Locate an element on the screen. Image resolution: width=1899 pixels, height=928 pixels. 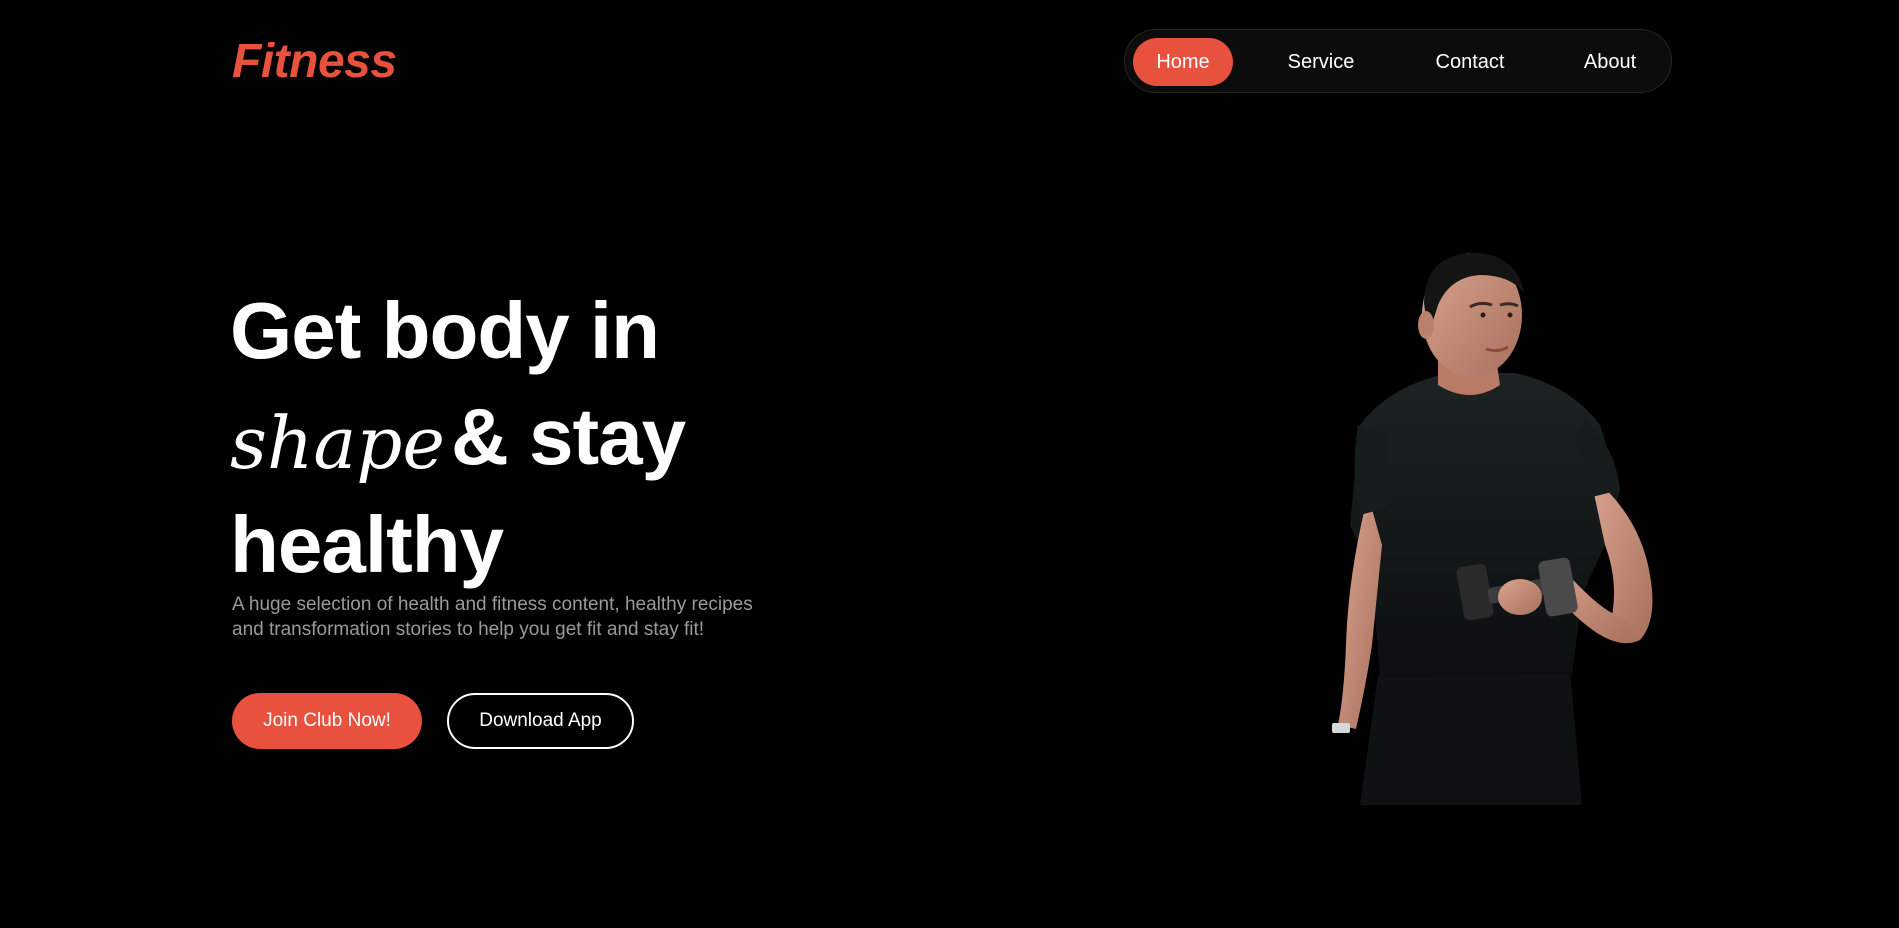
nav-item-about: About is located at coordinates (1610, 62).